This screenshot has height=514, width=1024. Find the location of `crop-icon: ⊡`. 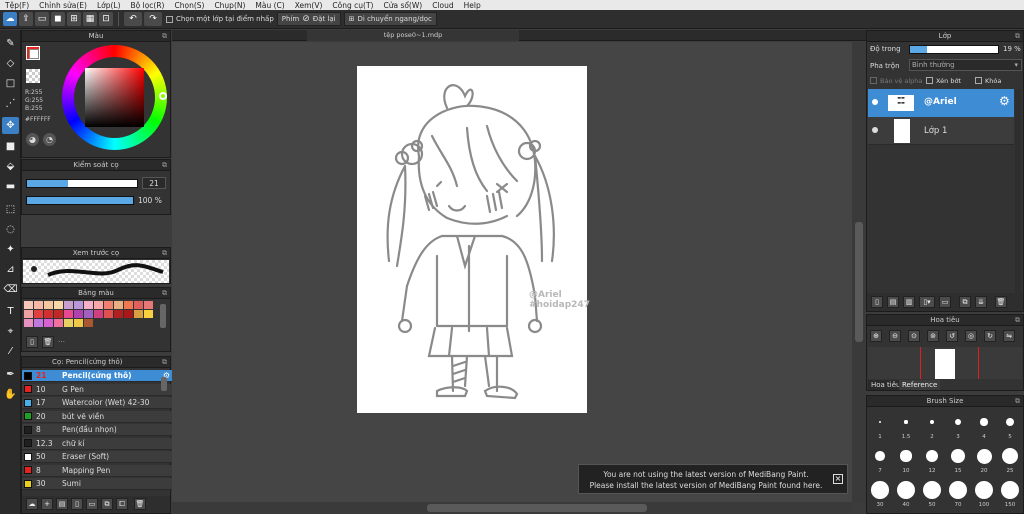

crop-icon: ⊡ is located at coordinates (106, 19).